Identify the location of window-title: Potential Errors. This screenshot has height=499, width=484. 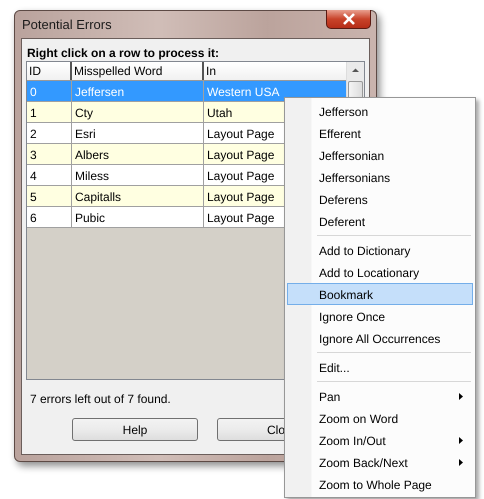
(67, 24).